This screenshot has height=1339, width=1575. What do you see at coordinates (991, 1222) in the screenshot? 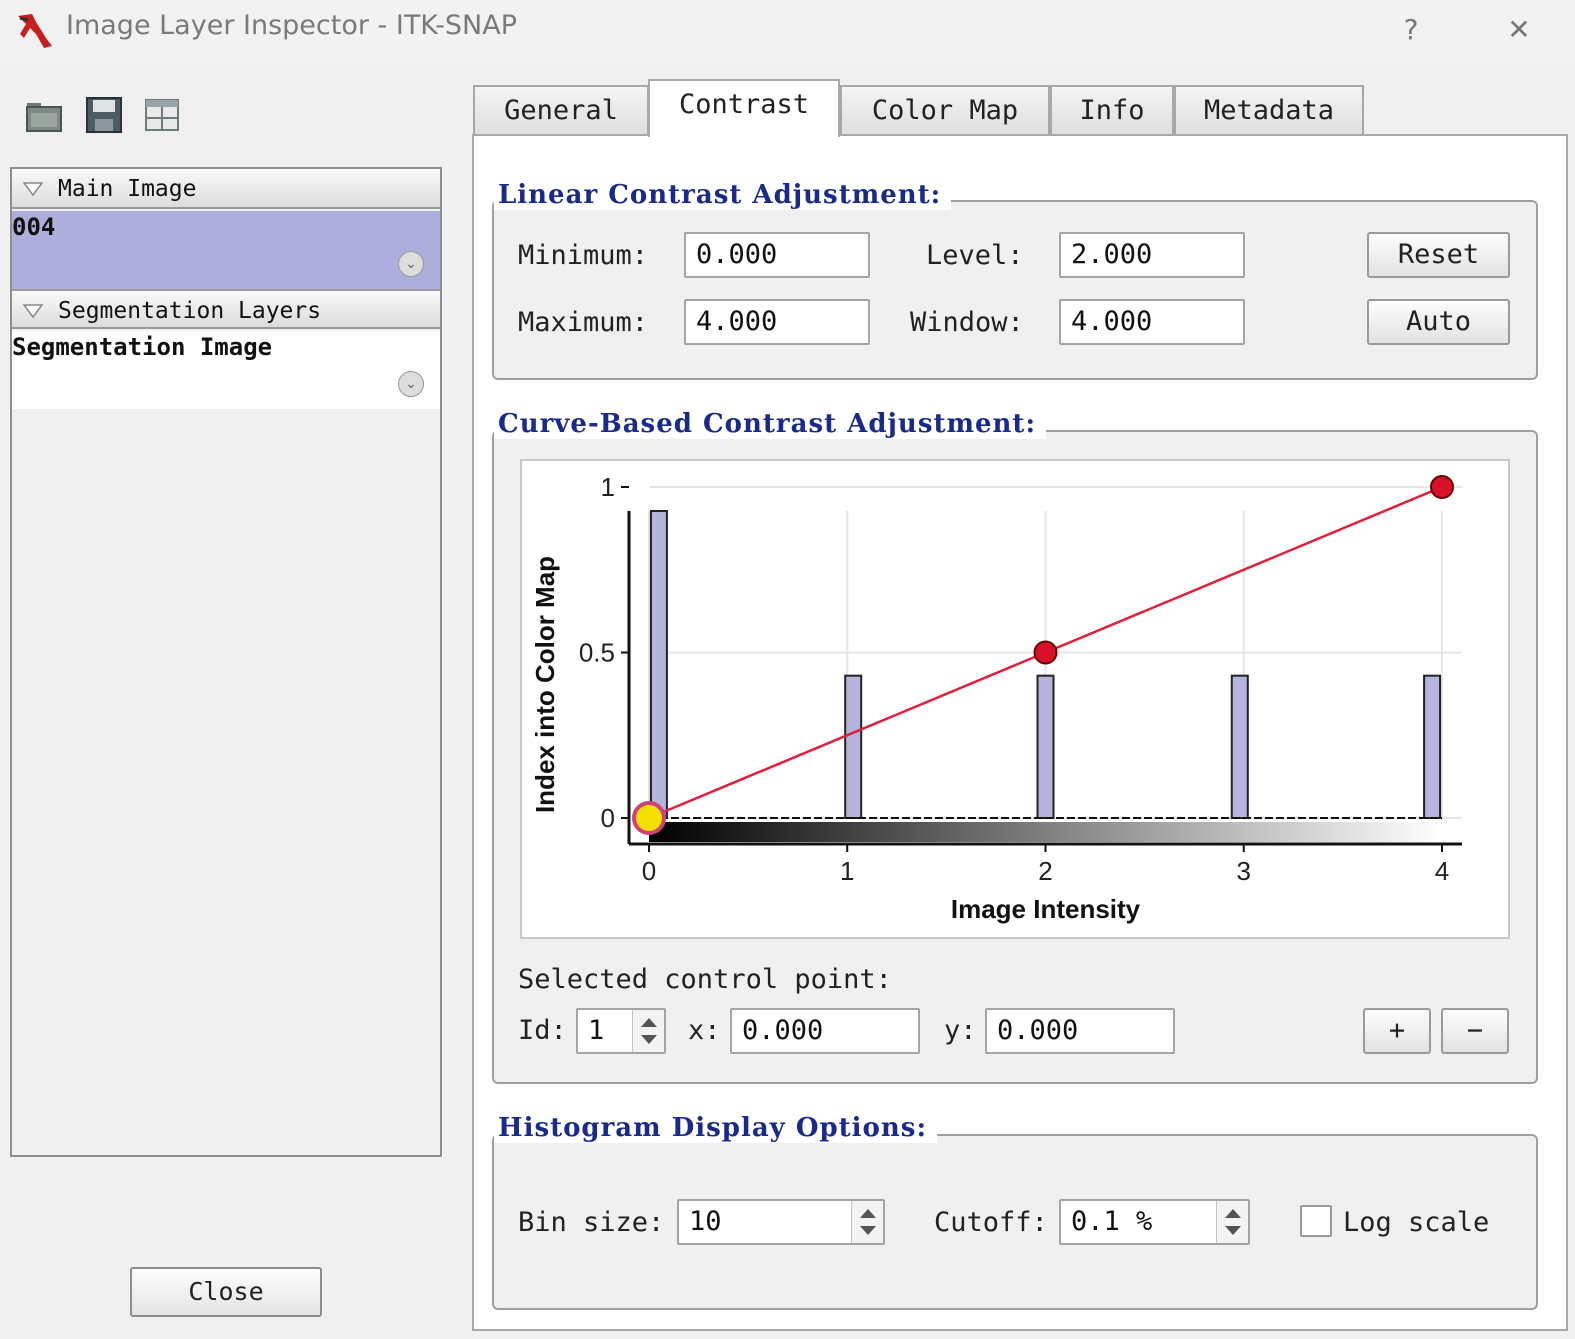
I see `cutoff-label: Cutoff:` at bounding box center [991, 1222].